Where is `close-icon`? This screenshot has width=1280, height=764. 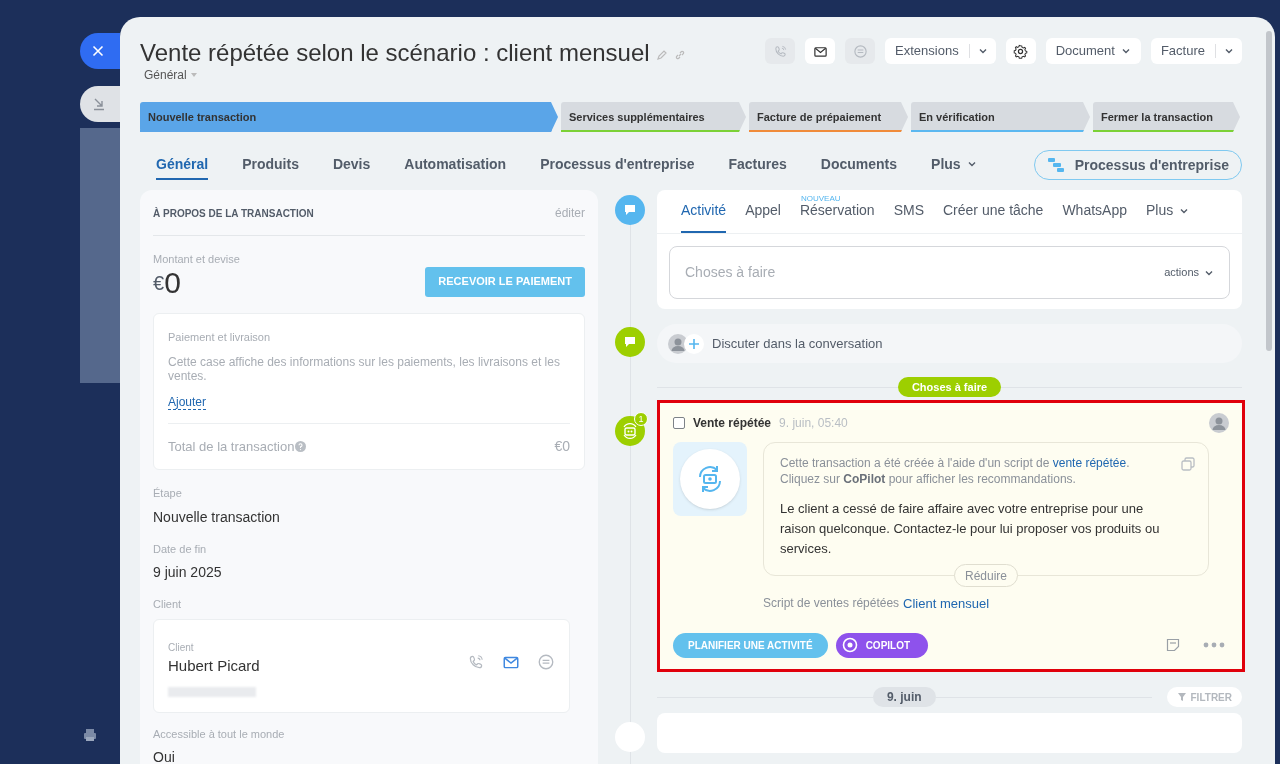 close-icon is located at coordinates (98, 51).